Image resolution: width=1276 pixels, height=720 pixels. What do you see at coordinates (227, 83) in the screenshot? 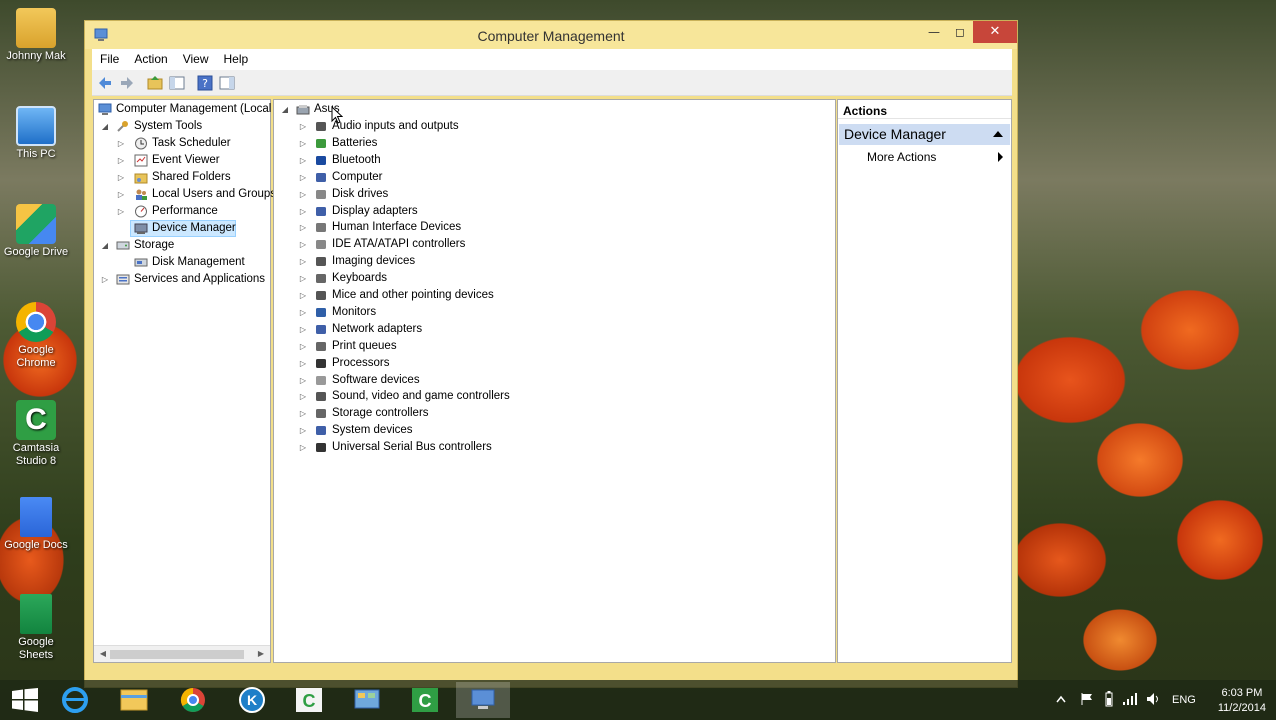
I see `show-hide-action-pane-icon` at bounding box center [227, 83].